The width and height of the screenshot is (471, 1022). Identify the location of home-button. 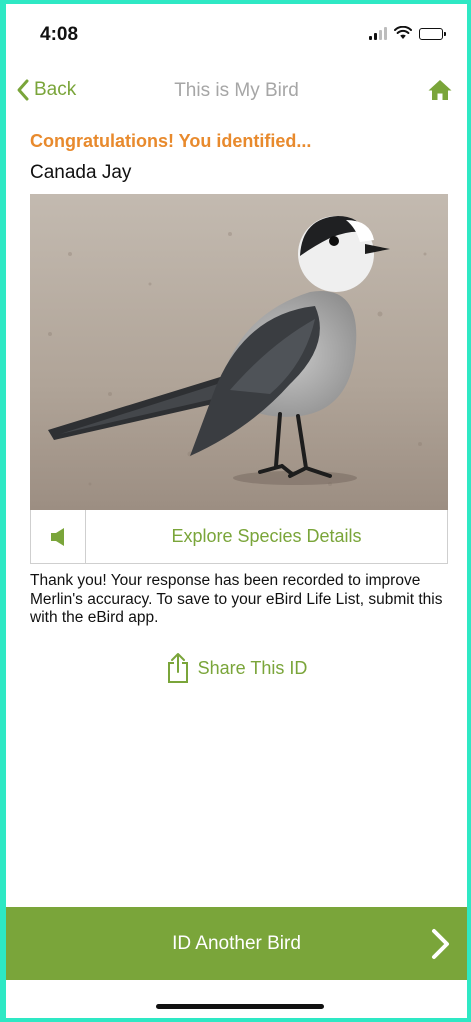
(440, 92).